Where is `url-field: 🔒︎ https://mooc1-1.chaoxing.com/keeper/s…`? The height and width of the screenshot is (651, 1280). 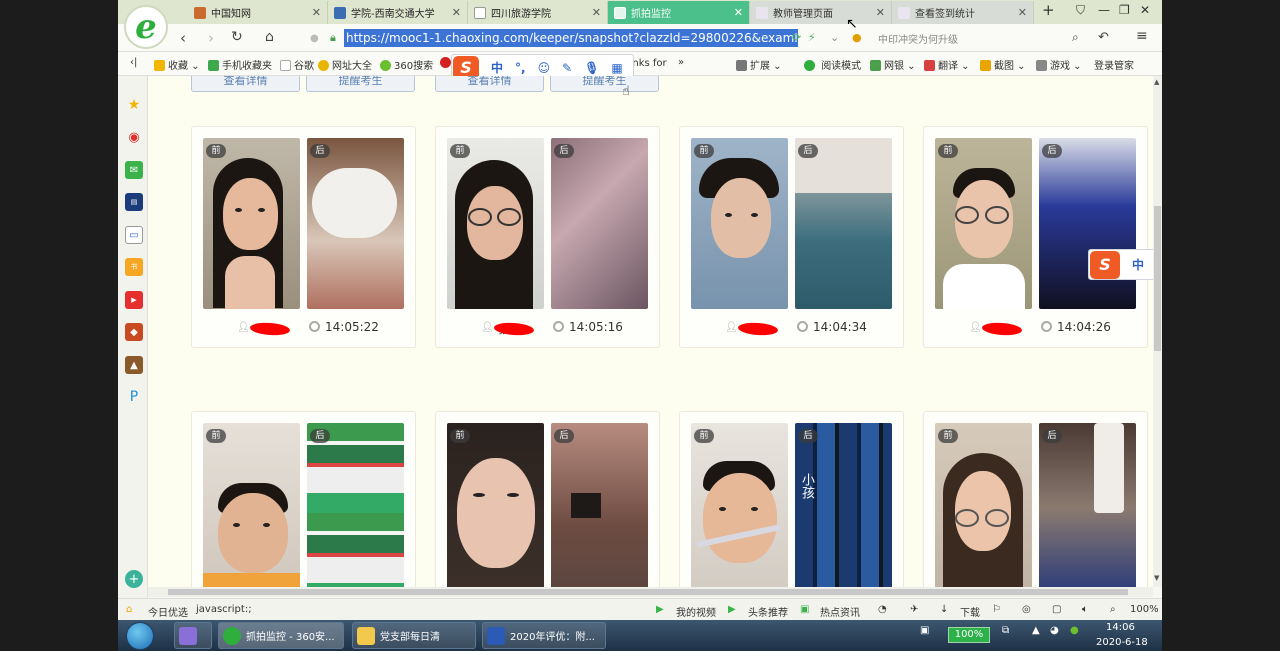
url-field: 🔒︎ https://mooc1-1.chaoxing.com/keeper/s… is located at coordinates (587, 38).